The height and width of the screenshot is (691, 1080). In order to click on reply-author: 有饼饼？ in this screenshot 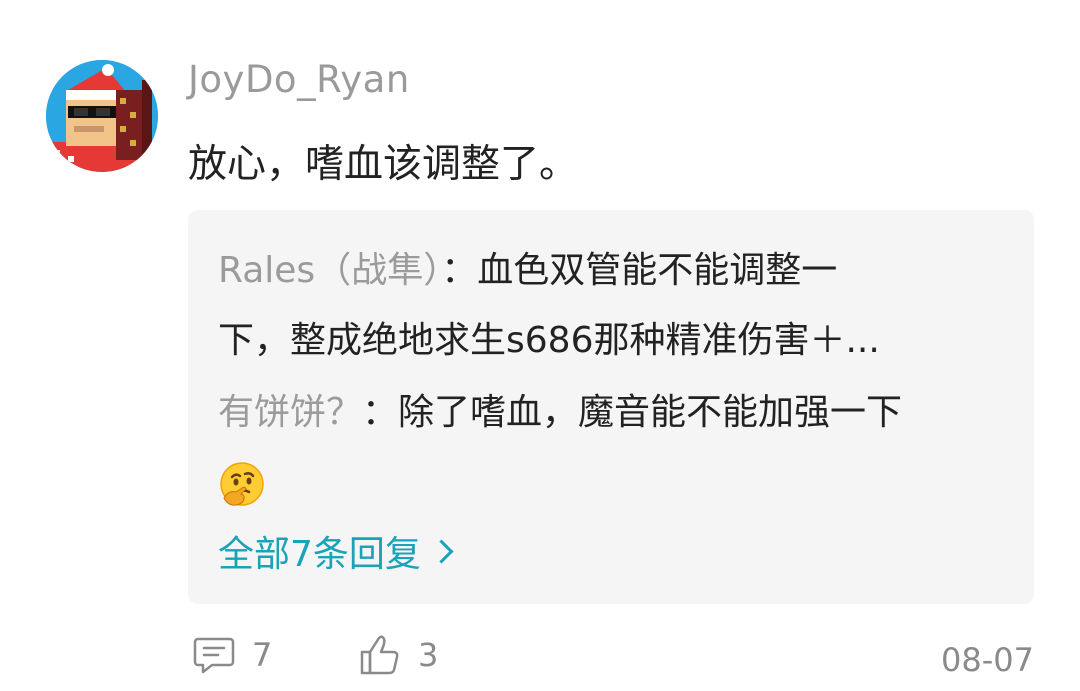, I will do `click(290, 412)`.